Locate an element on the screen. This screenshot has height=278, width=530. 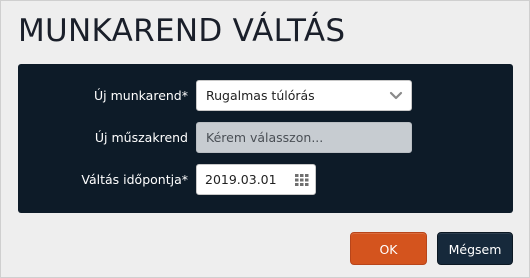
change-date-input: 2019.03.01 is located at coordinates (256, 179).